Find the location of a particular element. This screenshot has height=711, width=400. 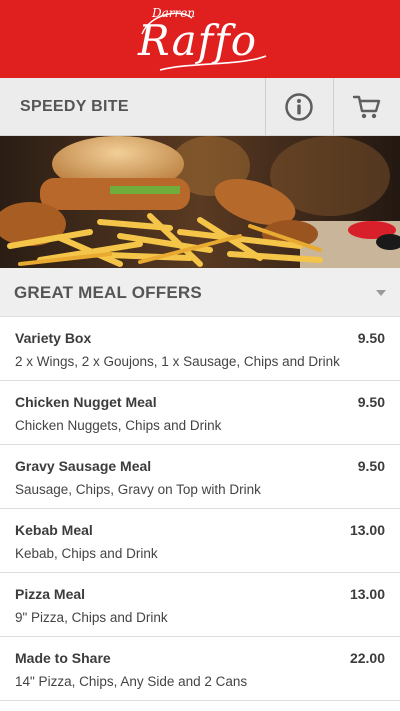

info-button is located at coordinates (298, 106).